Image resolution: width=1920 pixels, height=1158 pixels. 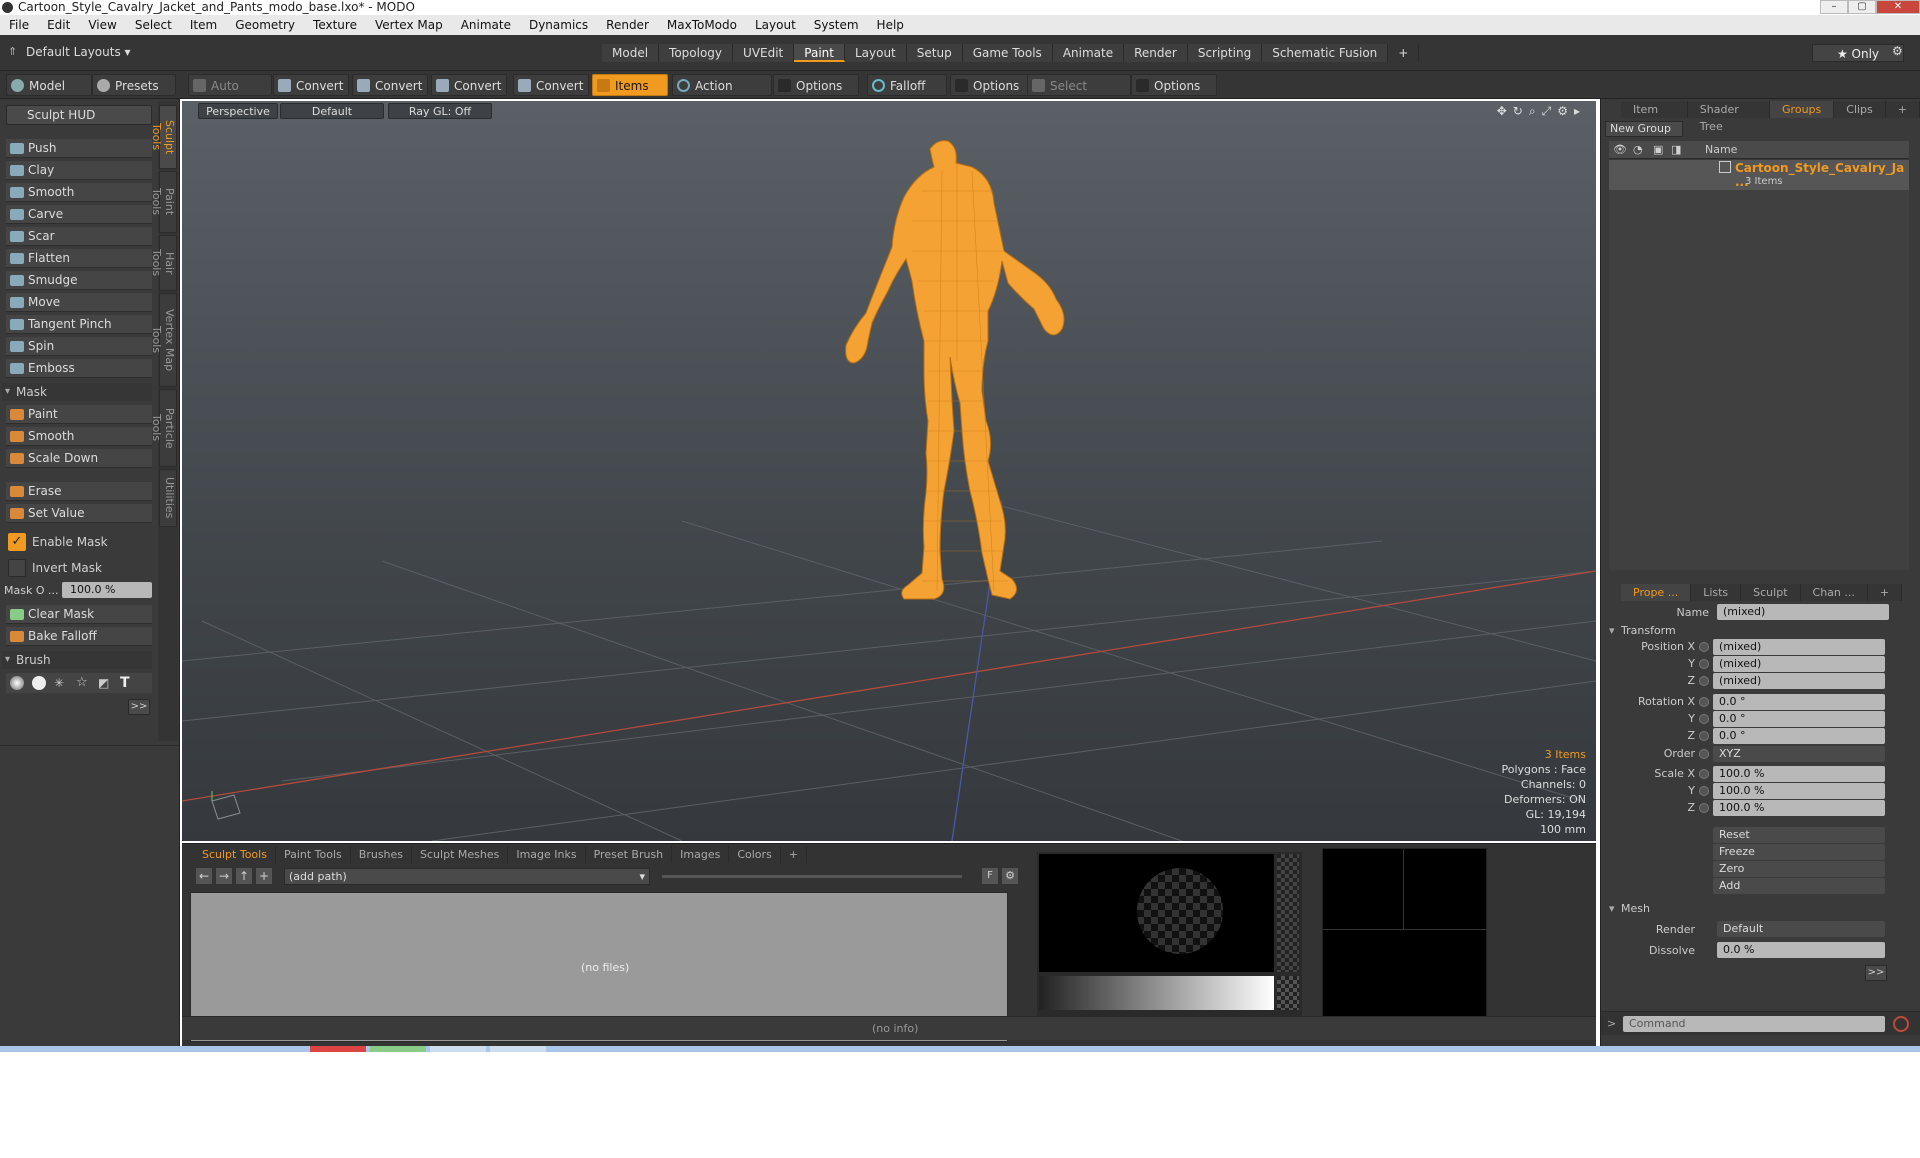 I want to click on add-folder-icon: +, so click(x=264, y=876).